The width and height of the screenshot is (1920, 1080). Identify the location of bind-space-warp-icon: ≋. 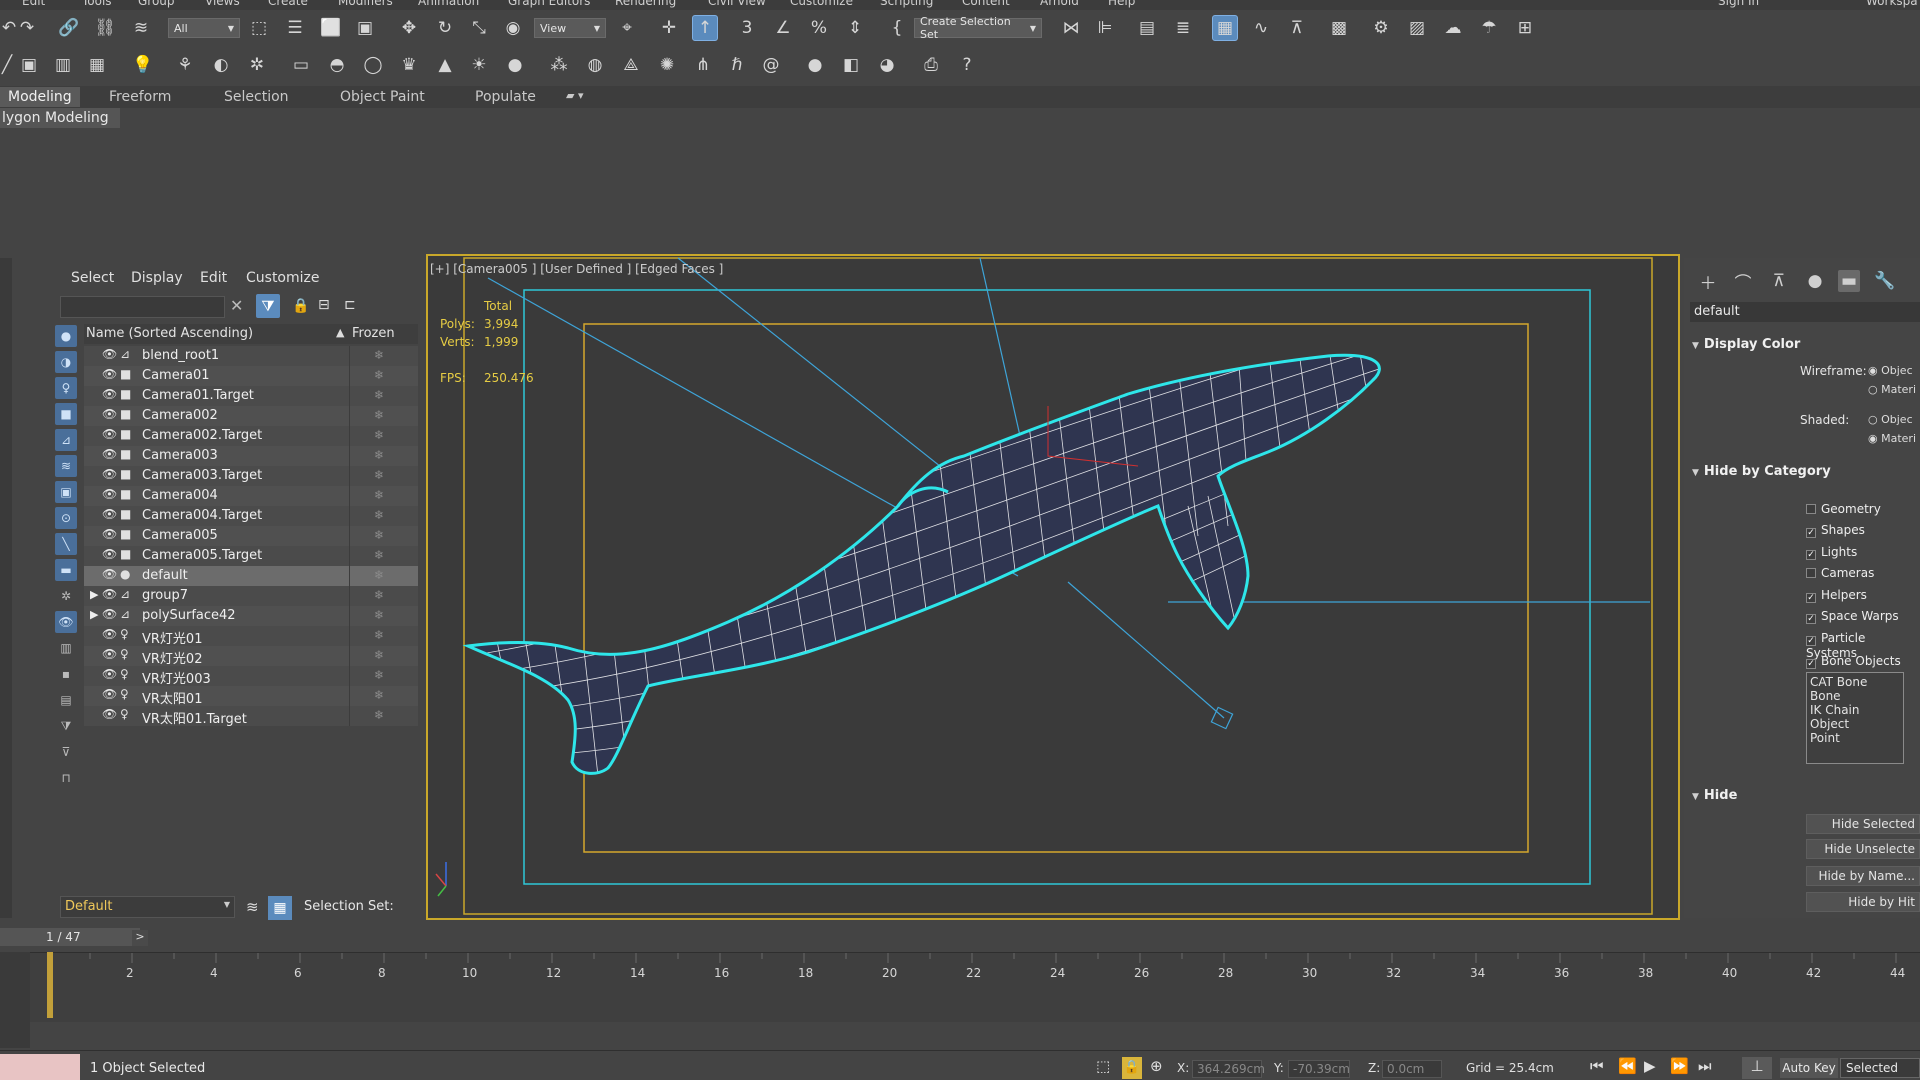
(141, 28).